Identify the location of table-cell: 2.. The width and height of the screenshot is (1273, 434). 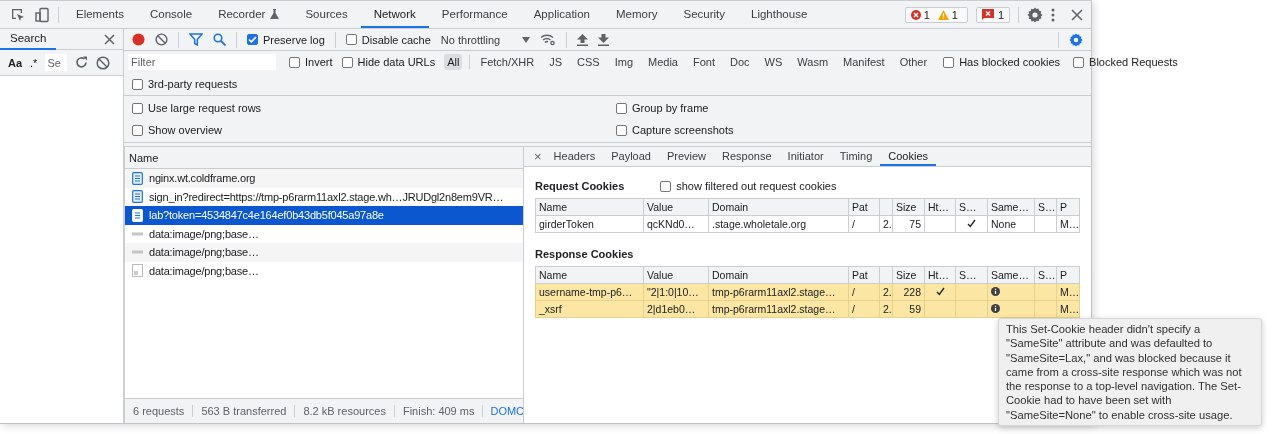
(886, 224).